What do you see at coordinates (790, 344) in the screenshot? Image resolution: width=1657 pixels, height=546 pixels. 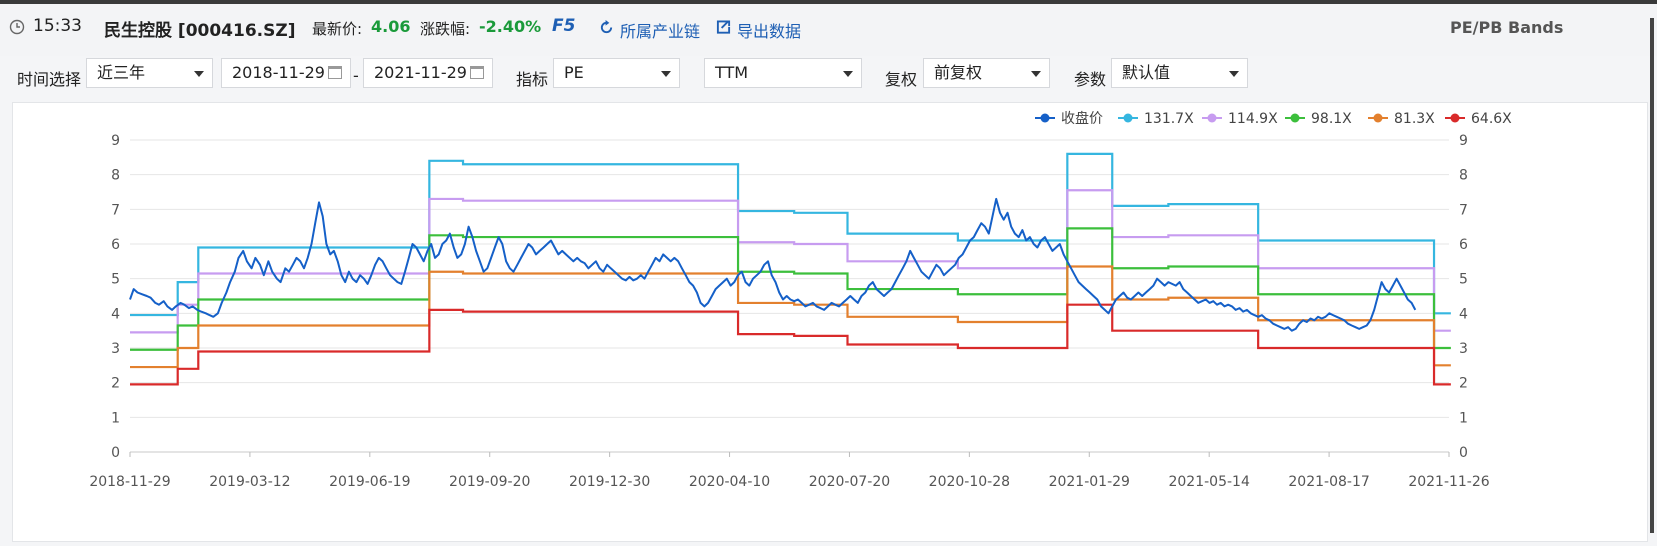 I see `band-line-64.6X` at bounding box center [790, 344].